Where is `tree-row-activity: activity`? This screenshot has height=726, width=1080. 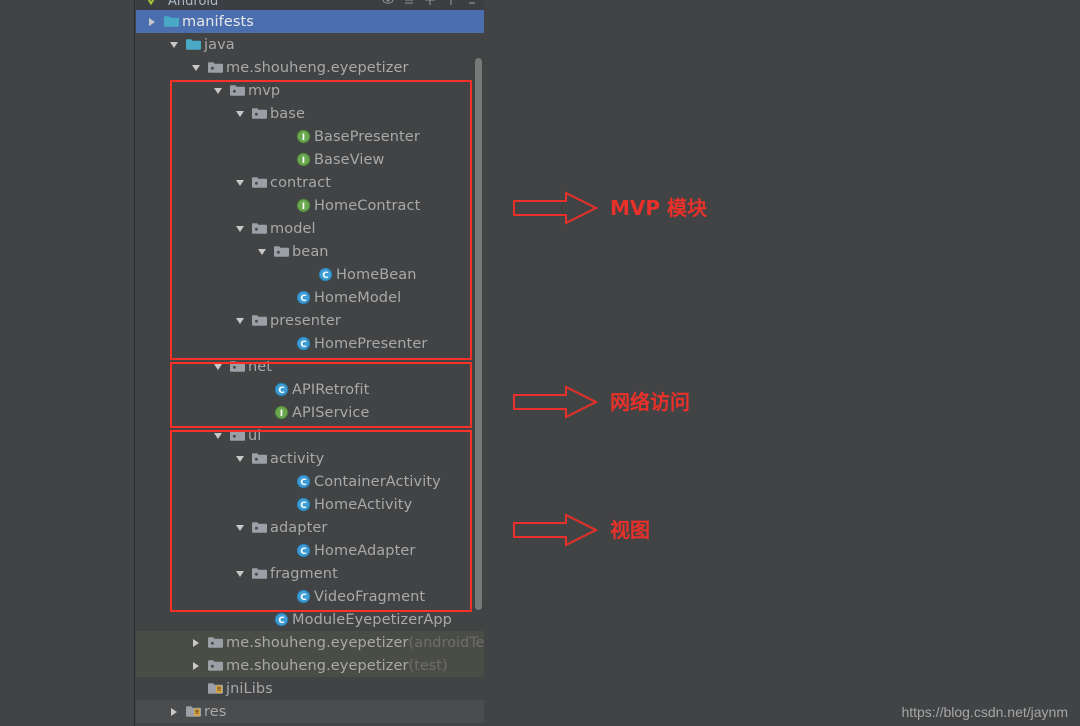 tree-row-activity: activity is located at coordinates (310, 458).